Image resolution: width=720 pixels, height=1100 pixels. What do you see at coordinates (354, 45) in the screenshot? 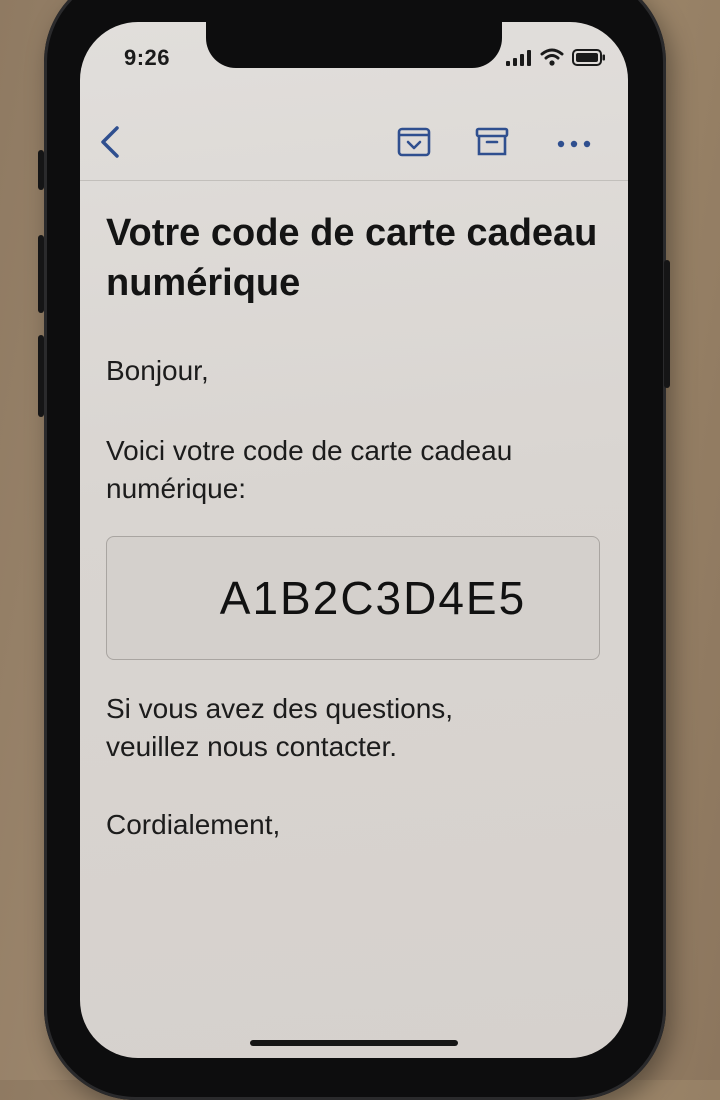
I see `notch` at bounding box center [354, 45].